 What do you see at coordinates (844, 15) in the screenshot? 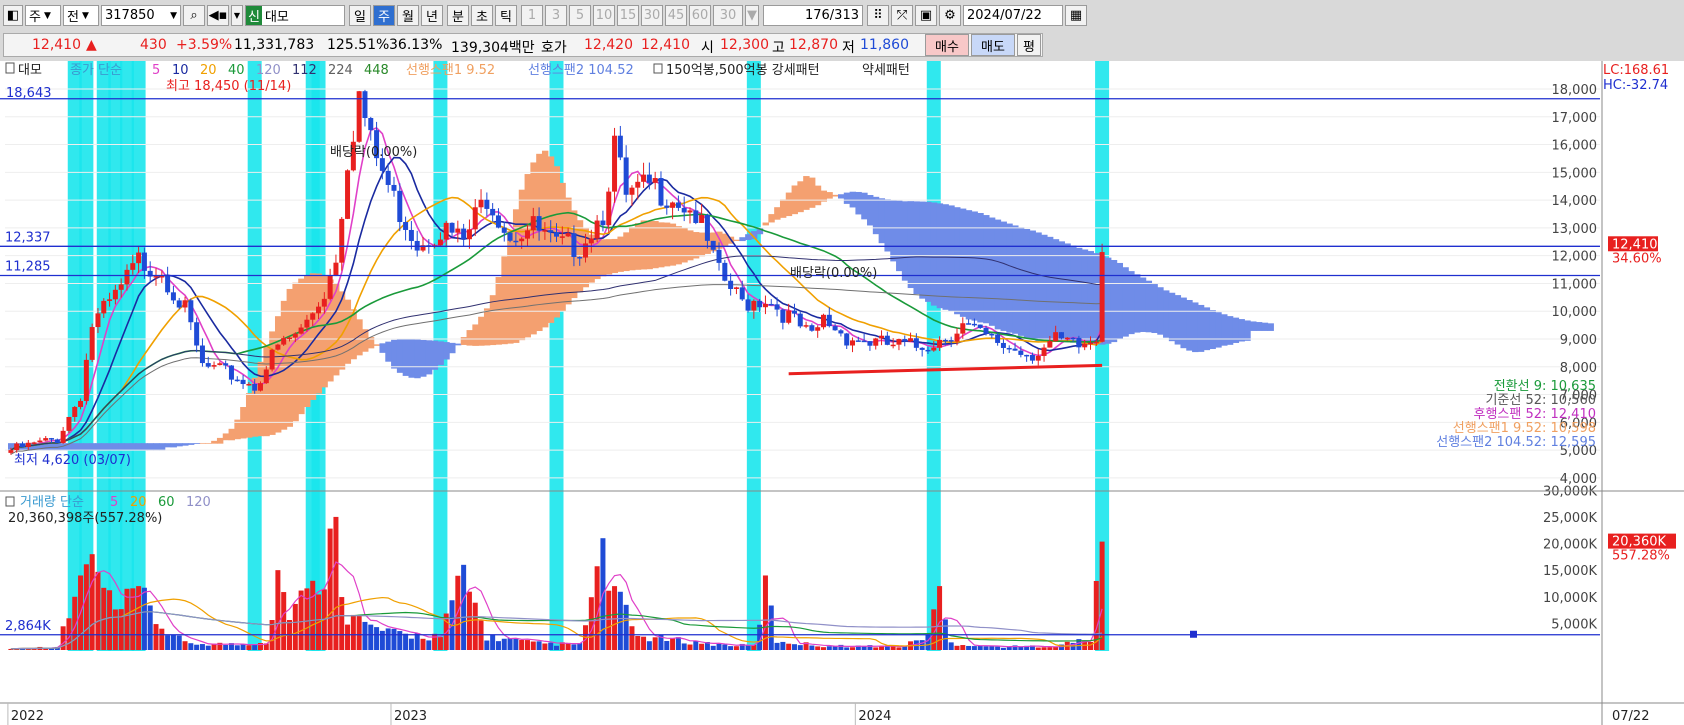
I see `total-value: /313` at bounding box center [844, 15].